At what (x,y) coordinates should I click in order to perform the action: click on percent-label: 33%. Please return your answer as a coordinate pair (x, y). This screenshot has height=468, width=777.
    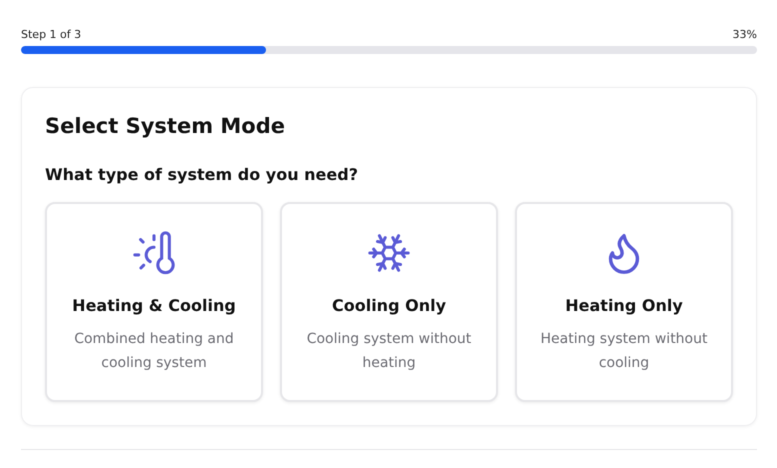
    Looking at the image, I should click on (744, 34).